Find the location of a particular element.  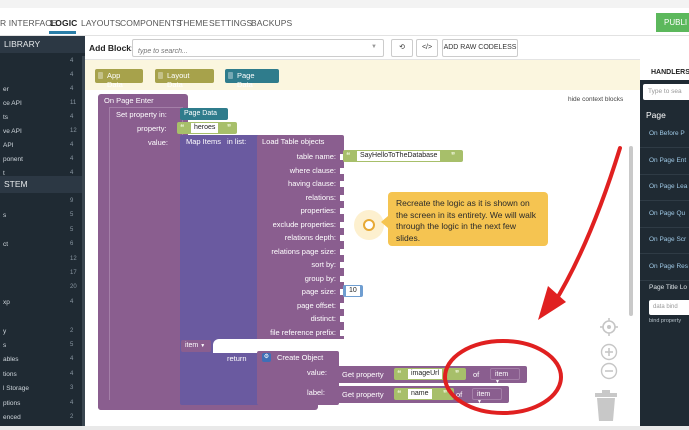

sidebar-item: 17 is located at coordinates (42, 275).